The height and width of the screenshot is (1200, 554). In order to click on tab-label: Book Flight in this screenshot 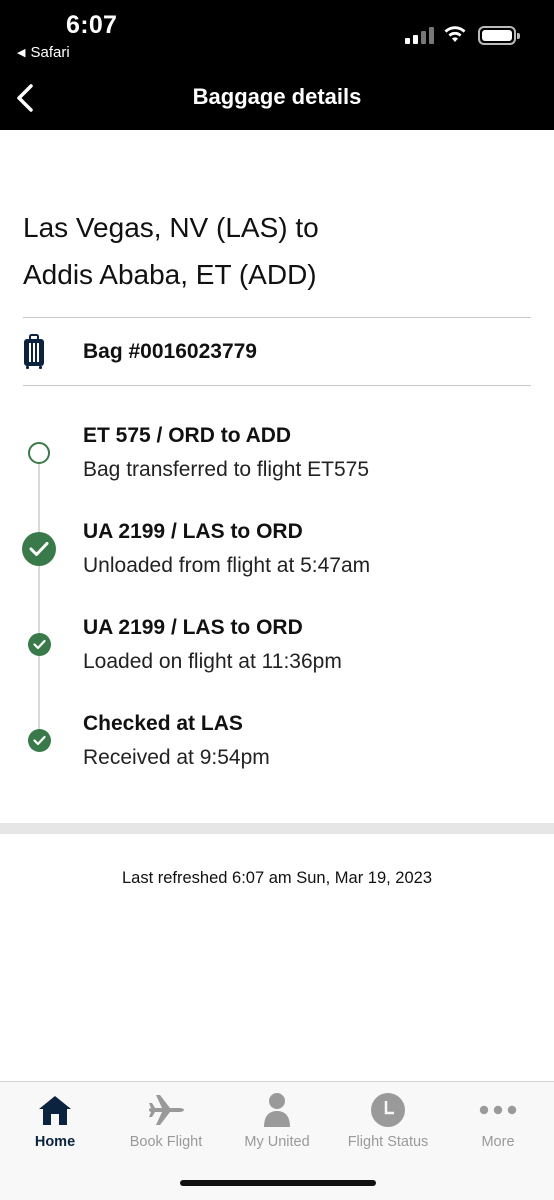, I will do `click(166, 1142)`.